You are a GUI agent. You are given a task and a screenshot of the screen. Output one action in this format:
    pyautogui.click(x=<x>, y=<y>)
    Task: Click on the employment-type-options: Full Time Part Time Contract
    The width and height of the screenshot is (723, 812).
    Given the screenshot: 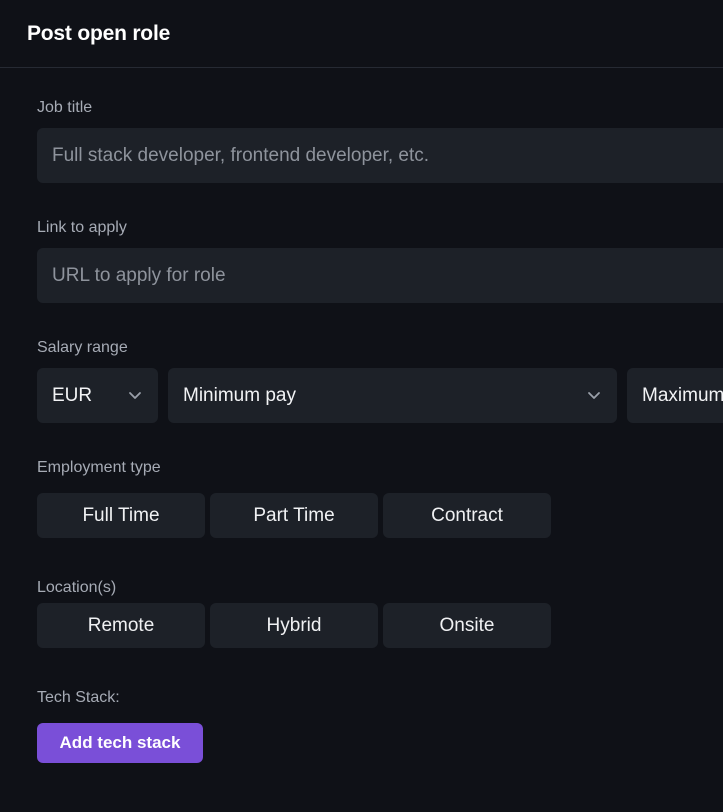 What is the action you would take?
    pyautogui.click(x=294, y=515)
    